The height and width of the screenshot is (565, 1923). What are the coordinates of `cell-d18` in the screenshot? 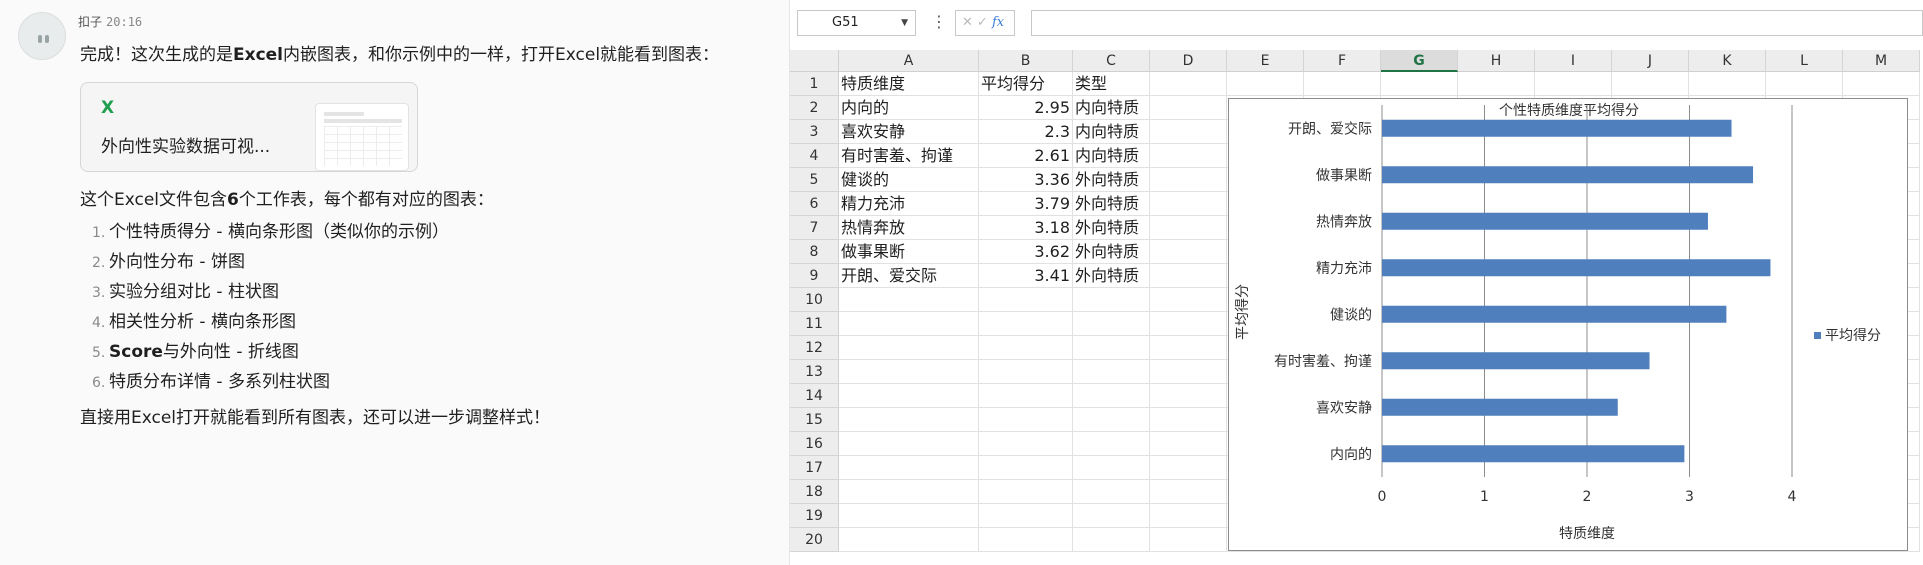 It's located at (1188, 492).